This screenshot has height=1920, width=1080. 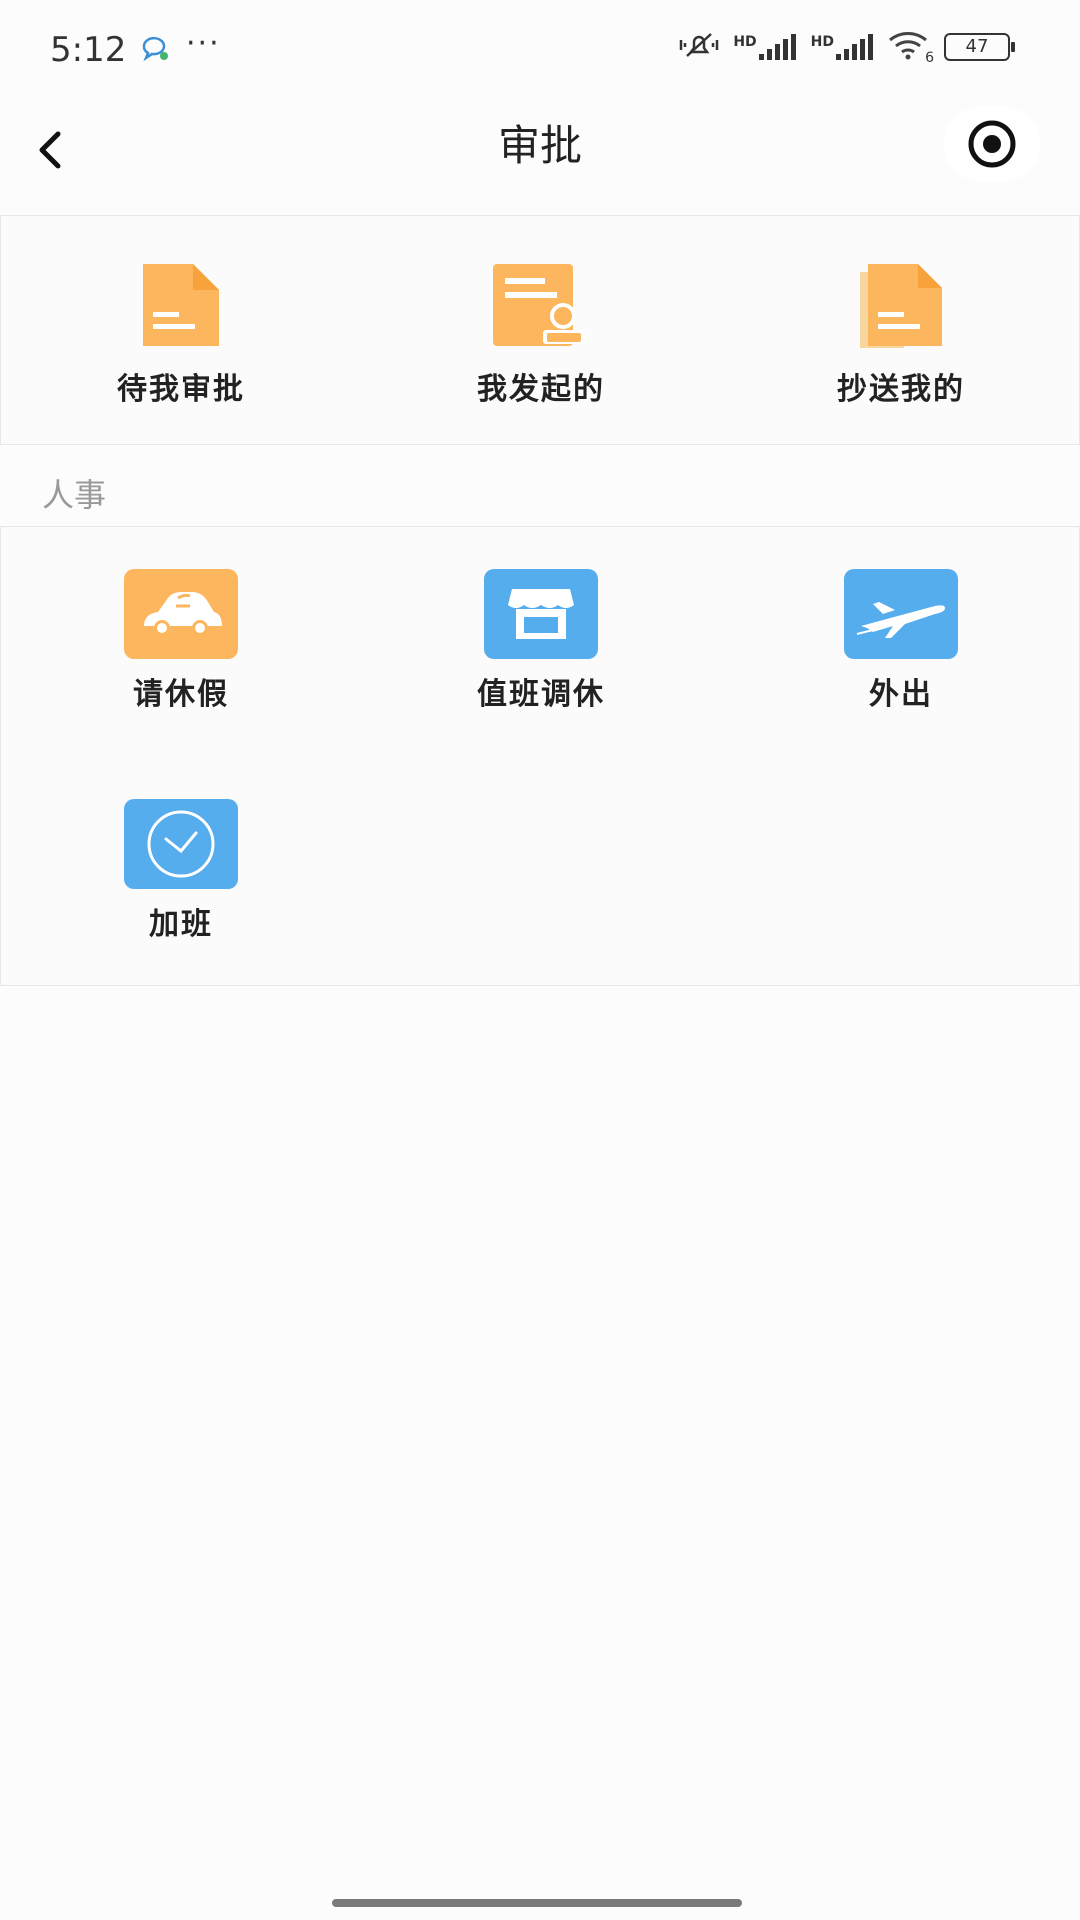 What do you see at coordinates (541, 614) in the screenshot?
I see `shop-icon` at bounding box center [541, 614].